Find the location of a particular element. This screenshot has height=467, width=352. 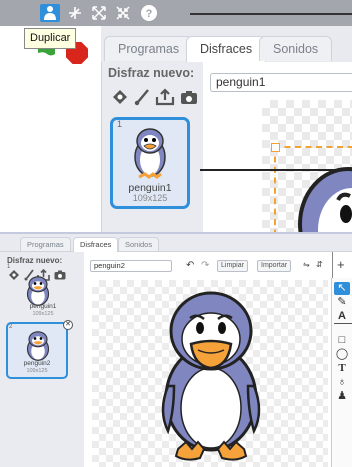

delete-costume-icon: ✕ is located at coordinates (68, 325).